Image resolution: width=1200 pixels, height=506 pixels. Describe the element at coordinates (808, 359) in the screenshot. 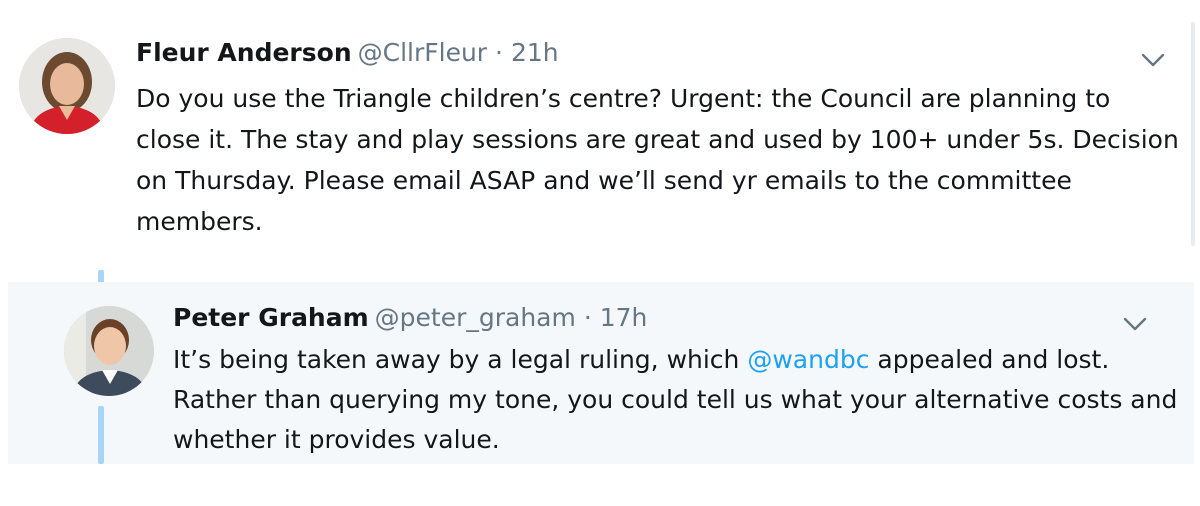

I see `mention-link: @wandbc` at that location.